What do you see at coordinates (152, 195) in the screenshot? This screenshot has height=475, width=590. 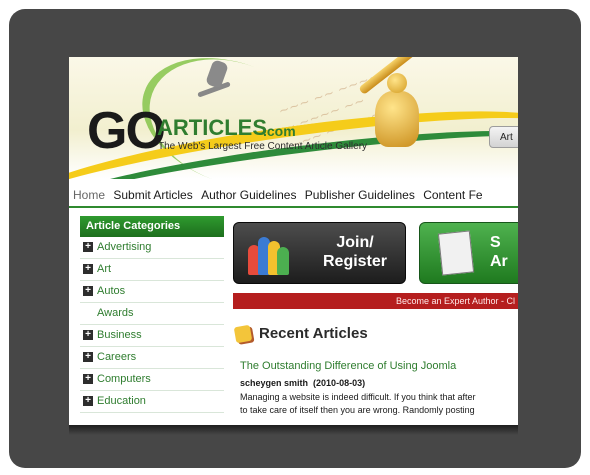 I see `nav-submit-articles: Submit Articles` at bounding box center [152, 195].